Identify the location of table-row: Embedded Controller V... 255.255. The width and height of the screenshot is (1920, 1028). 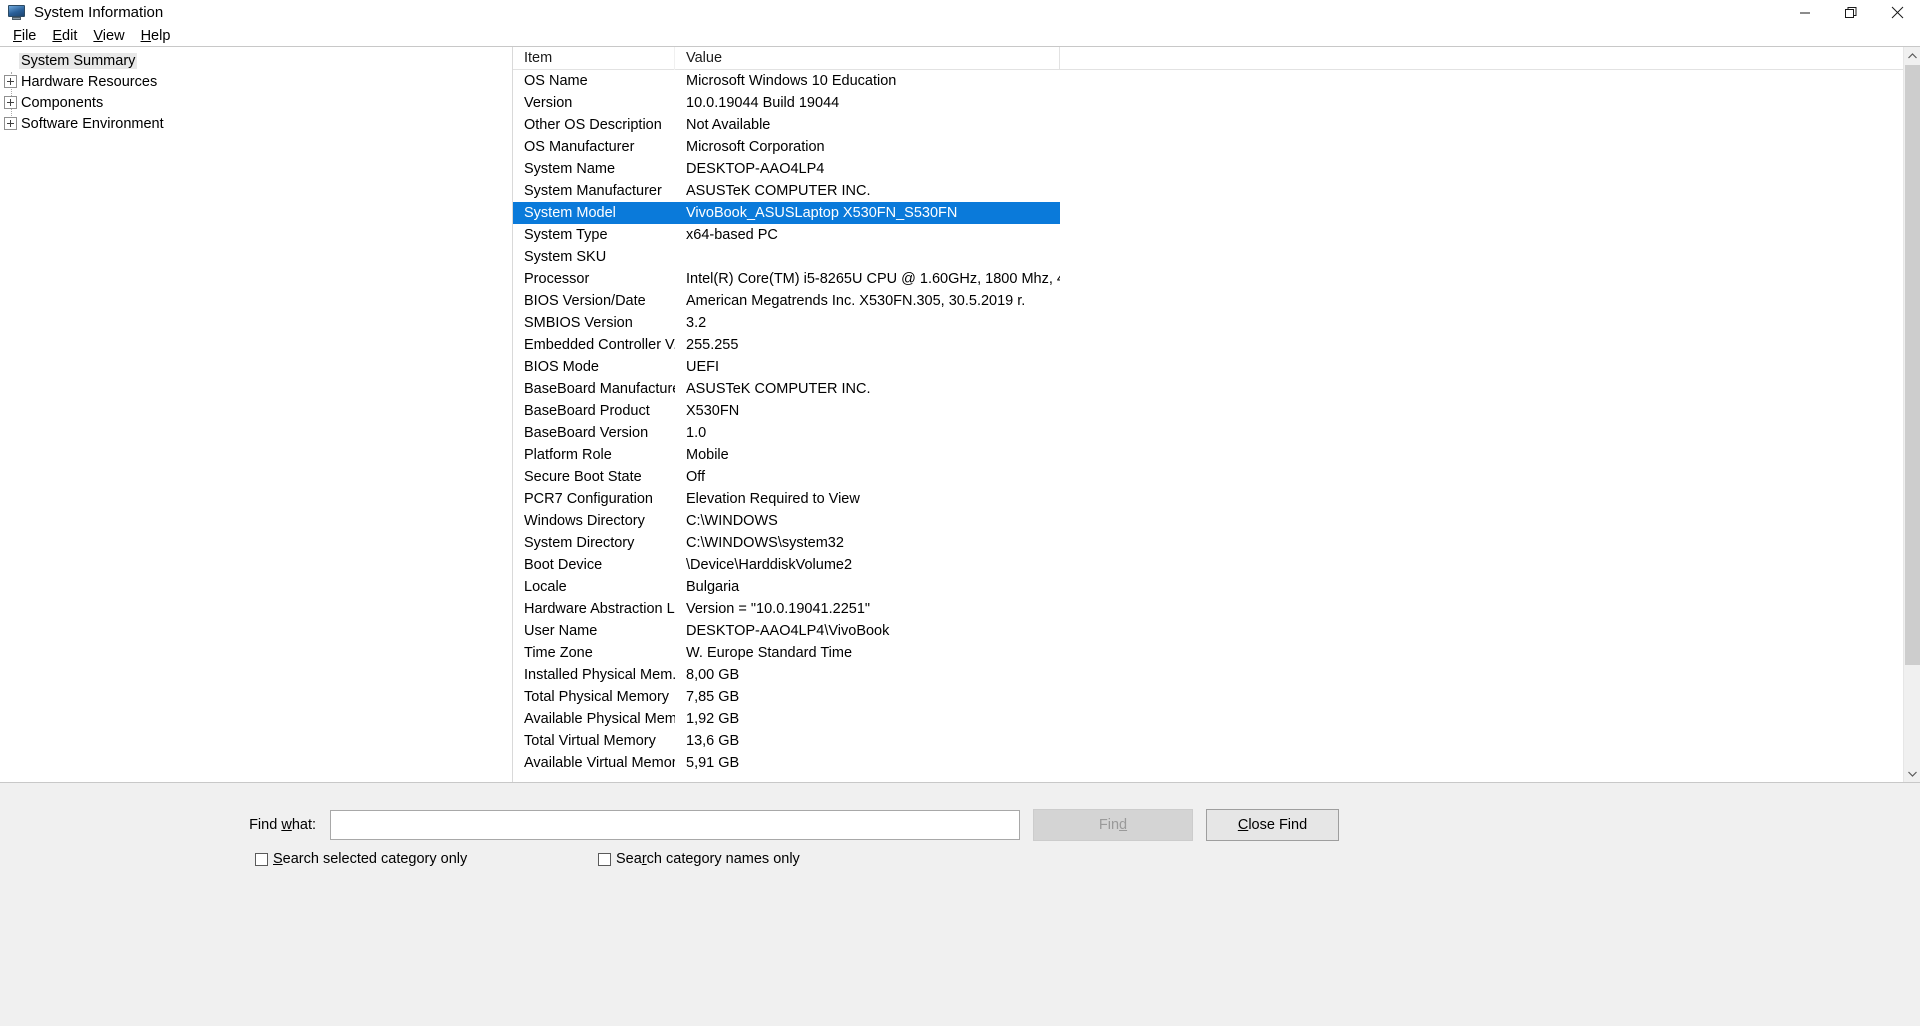
(1208, 345).